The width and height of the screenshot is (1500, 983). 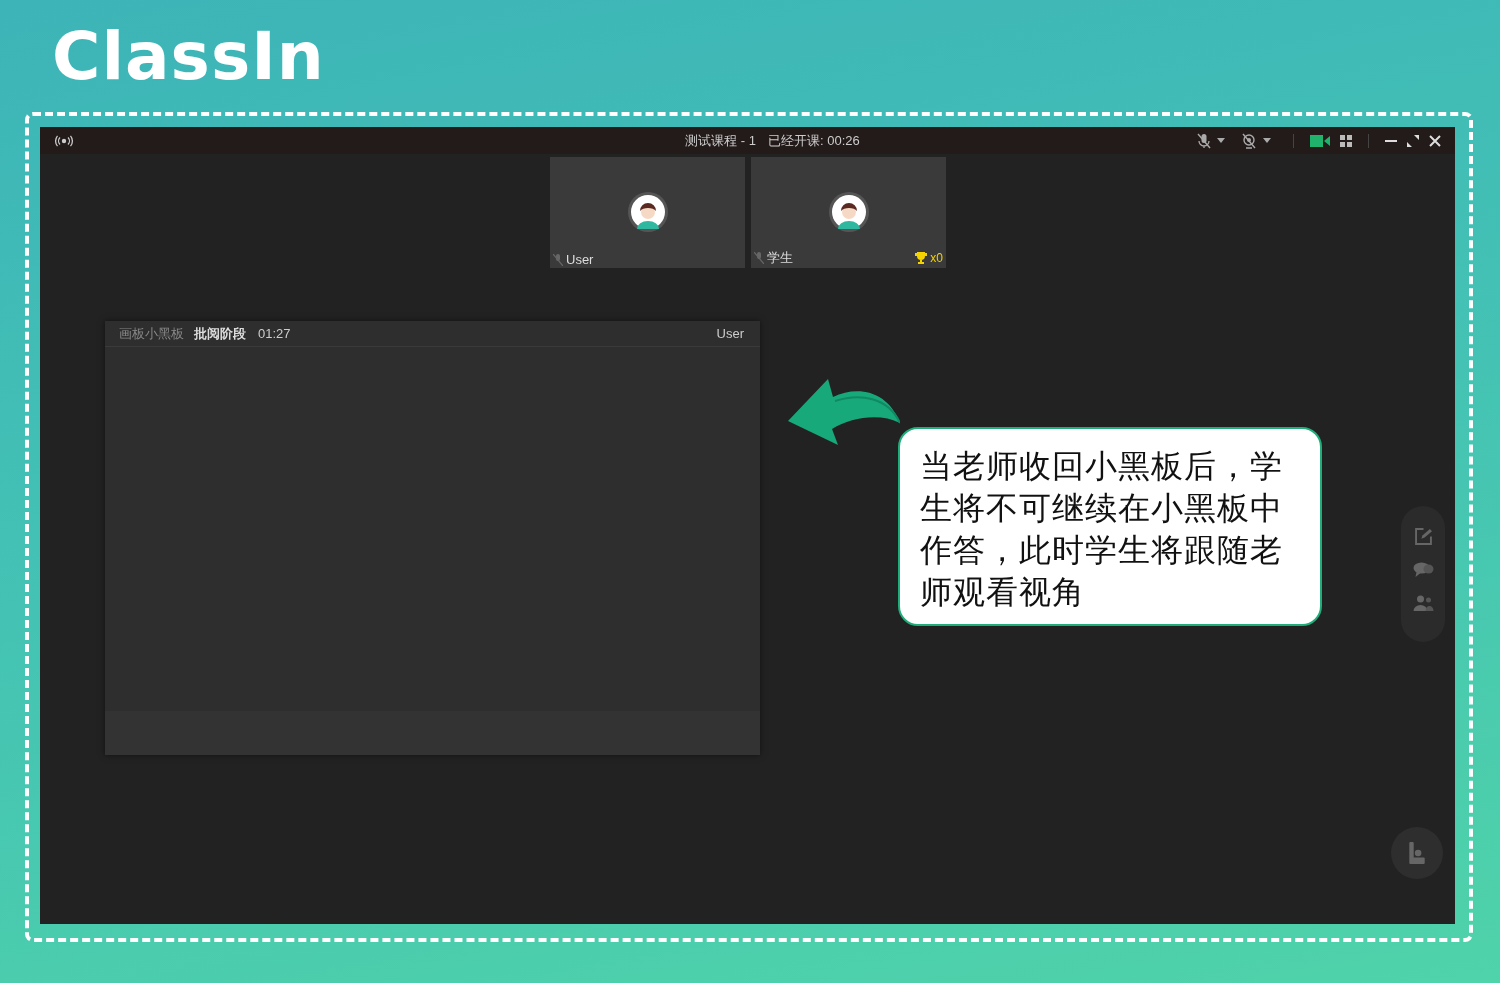 What do you see at coordinates (188, 57) in the screenshot?
I see `logo: ClassIn` at bounding box center [188, 57].